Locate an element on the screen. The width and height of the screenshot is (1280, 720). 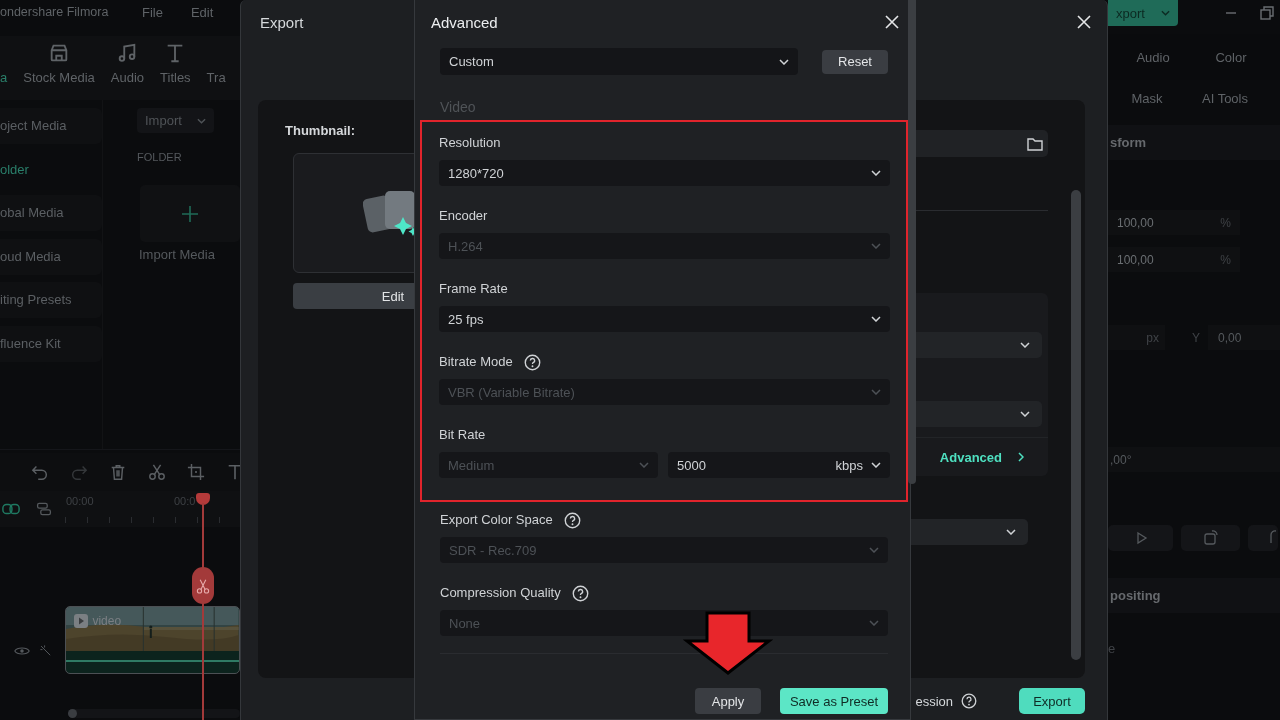
apply-button: Apply is located at coordinates (728, 701).